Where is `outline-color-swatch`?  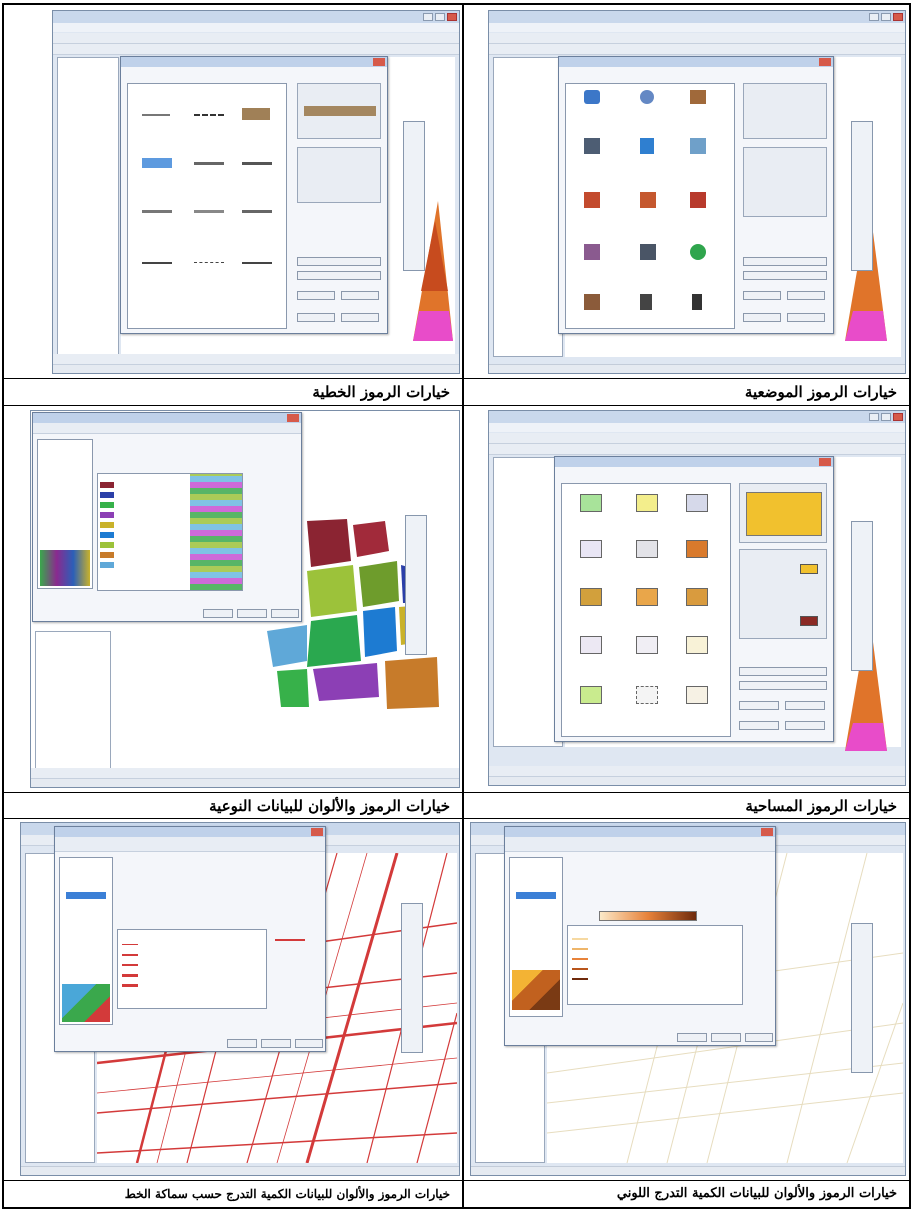 outline-color-swatch is located at coordinates (809, 621).